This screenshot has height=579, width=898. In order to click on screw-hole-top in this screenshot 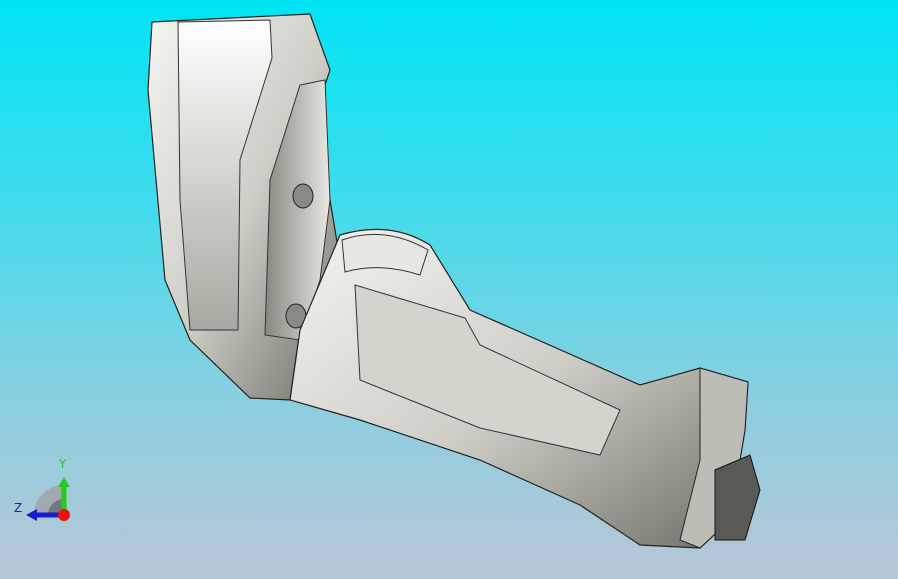, I will do `click(303, 196)`.